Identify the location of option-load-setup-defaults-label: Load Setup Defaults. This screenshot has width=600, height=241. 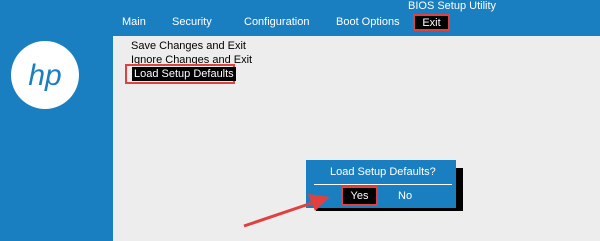
(184, 74).